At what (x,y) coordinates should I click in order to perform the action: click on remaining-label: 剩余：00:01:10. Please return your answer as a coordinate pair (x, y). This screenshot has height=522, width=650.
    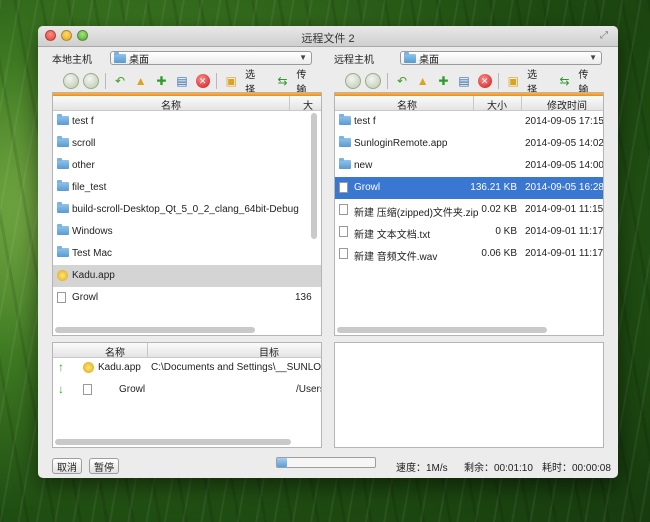
    Looking at the image, I should click on (498, 468).